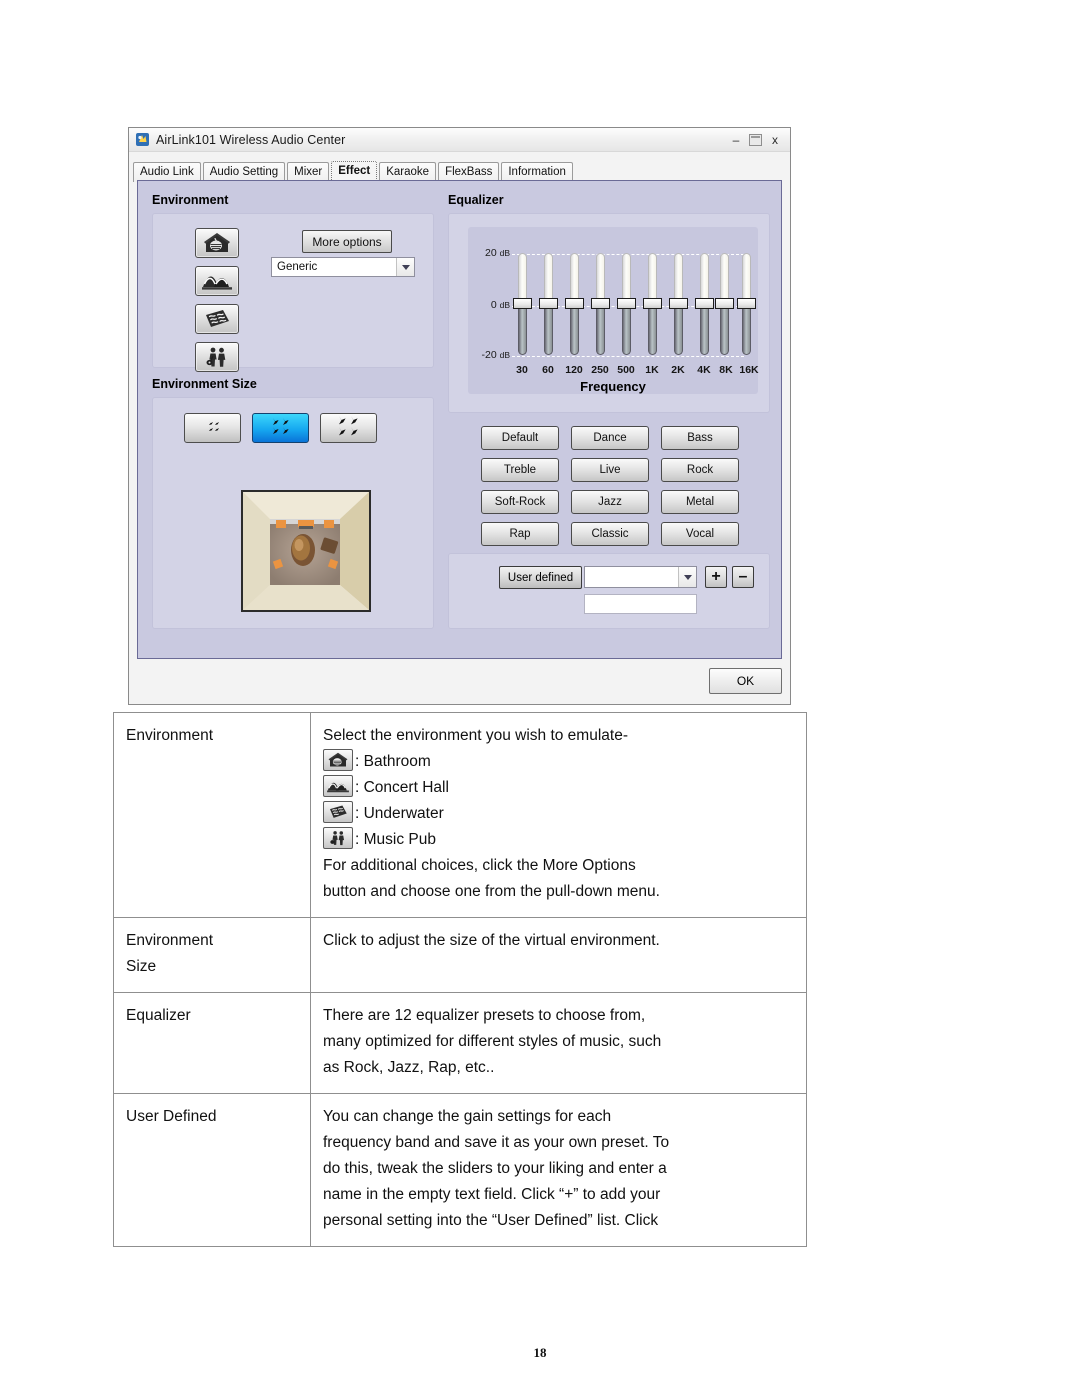 The image size is (1080, 1397). I want to click on bathroom-icon, so click(217, 243).